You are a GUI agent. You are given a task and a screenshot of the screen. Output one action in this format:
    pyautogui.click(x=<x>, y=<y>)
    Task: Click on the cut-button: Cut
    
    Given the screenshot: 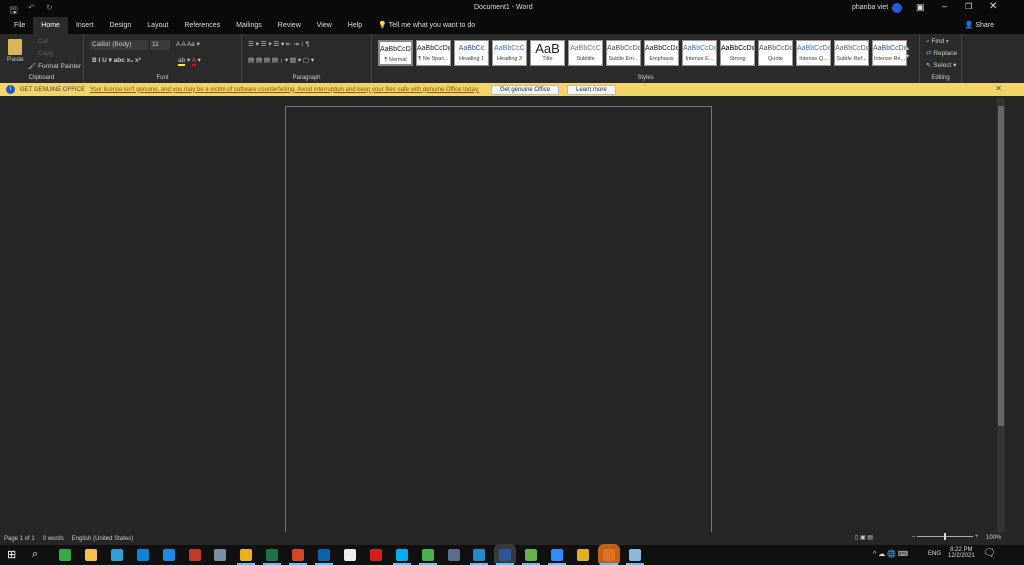 What is the action you would take?
    pyautogui.click(x=43, y=41)
    